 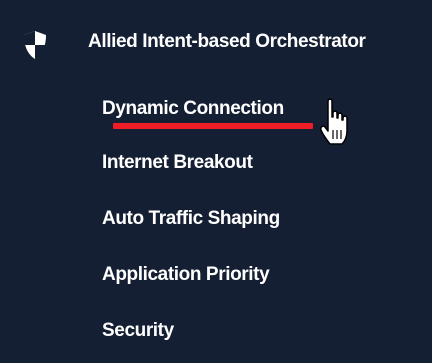 I want to click on menu-item-security: Security, so click(x=252, y=331).